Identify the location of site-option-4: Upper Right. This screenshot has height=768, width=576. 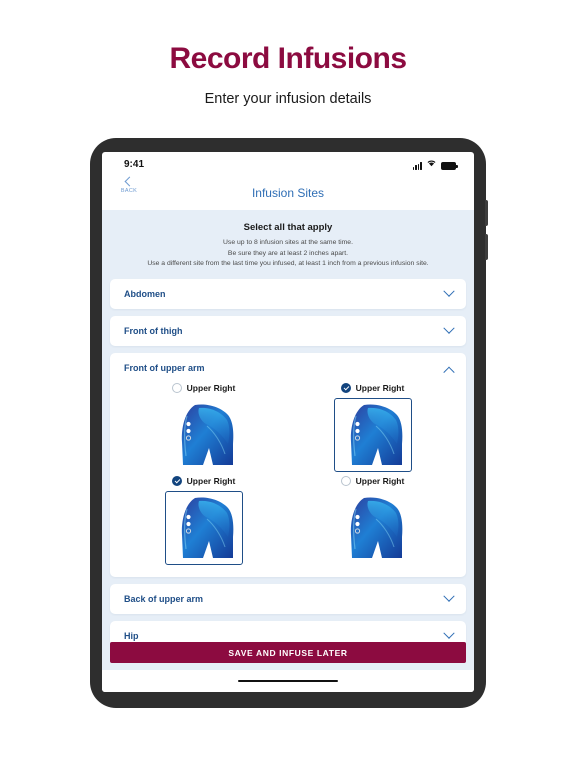
(372, 520).